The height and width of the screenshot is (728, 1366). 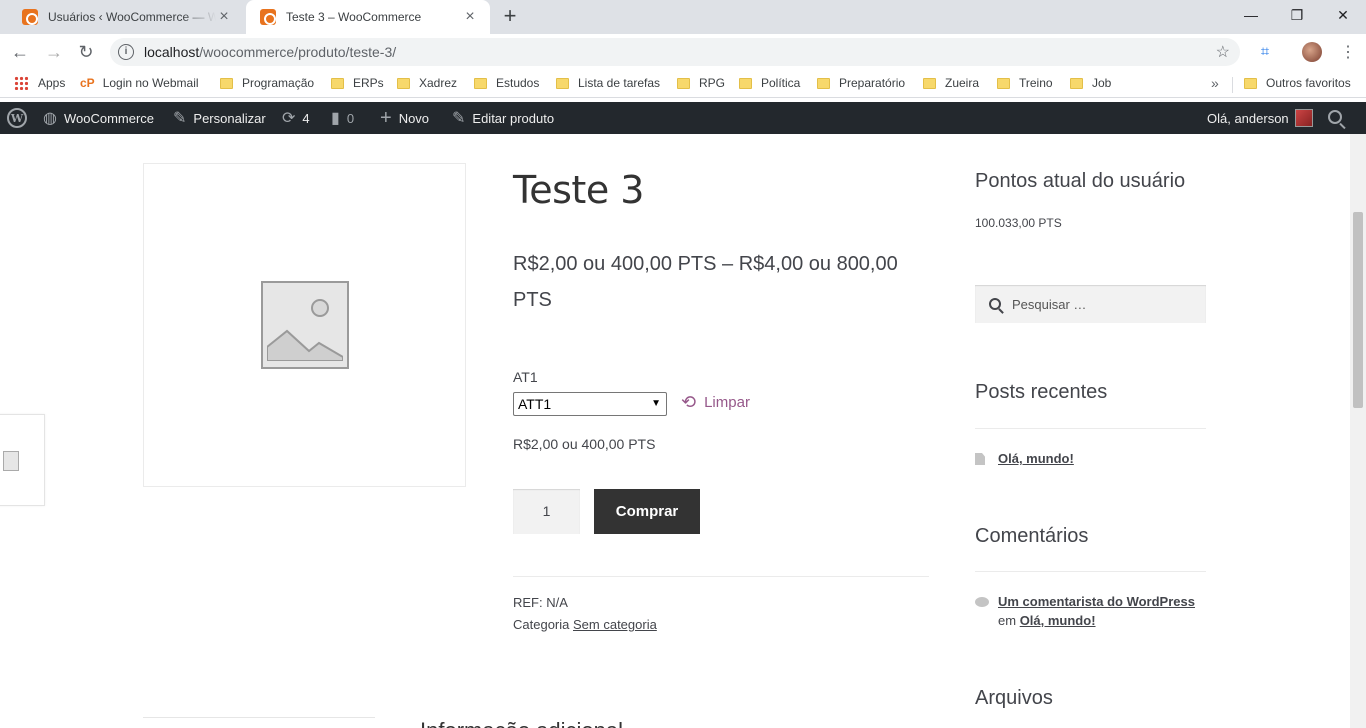 What do you see at coordinates (615, 624) in the screenshot?
I see `category-link: Sem categoria` at bounding box center [615, 624].